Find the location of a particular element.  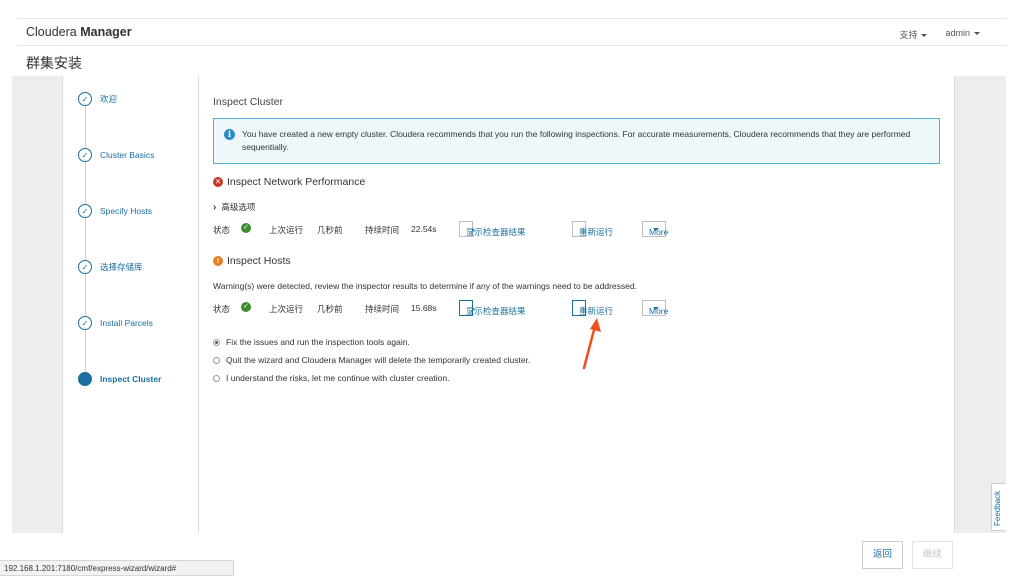

step-welcome: ✓ 欢迎 is located at coordinates (97, 99).